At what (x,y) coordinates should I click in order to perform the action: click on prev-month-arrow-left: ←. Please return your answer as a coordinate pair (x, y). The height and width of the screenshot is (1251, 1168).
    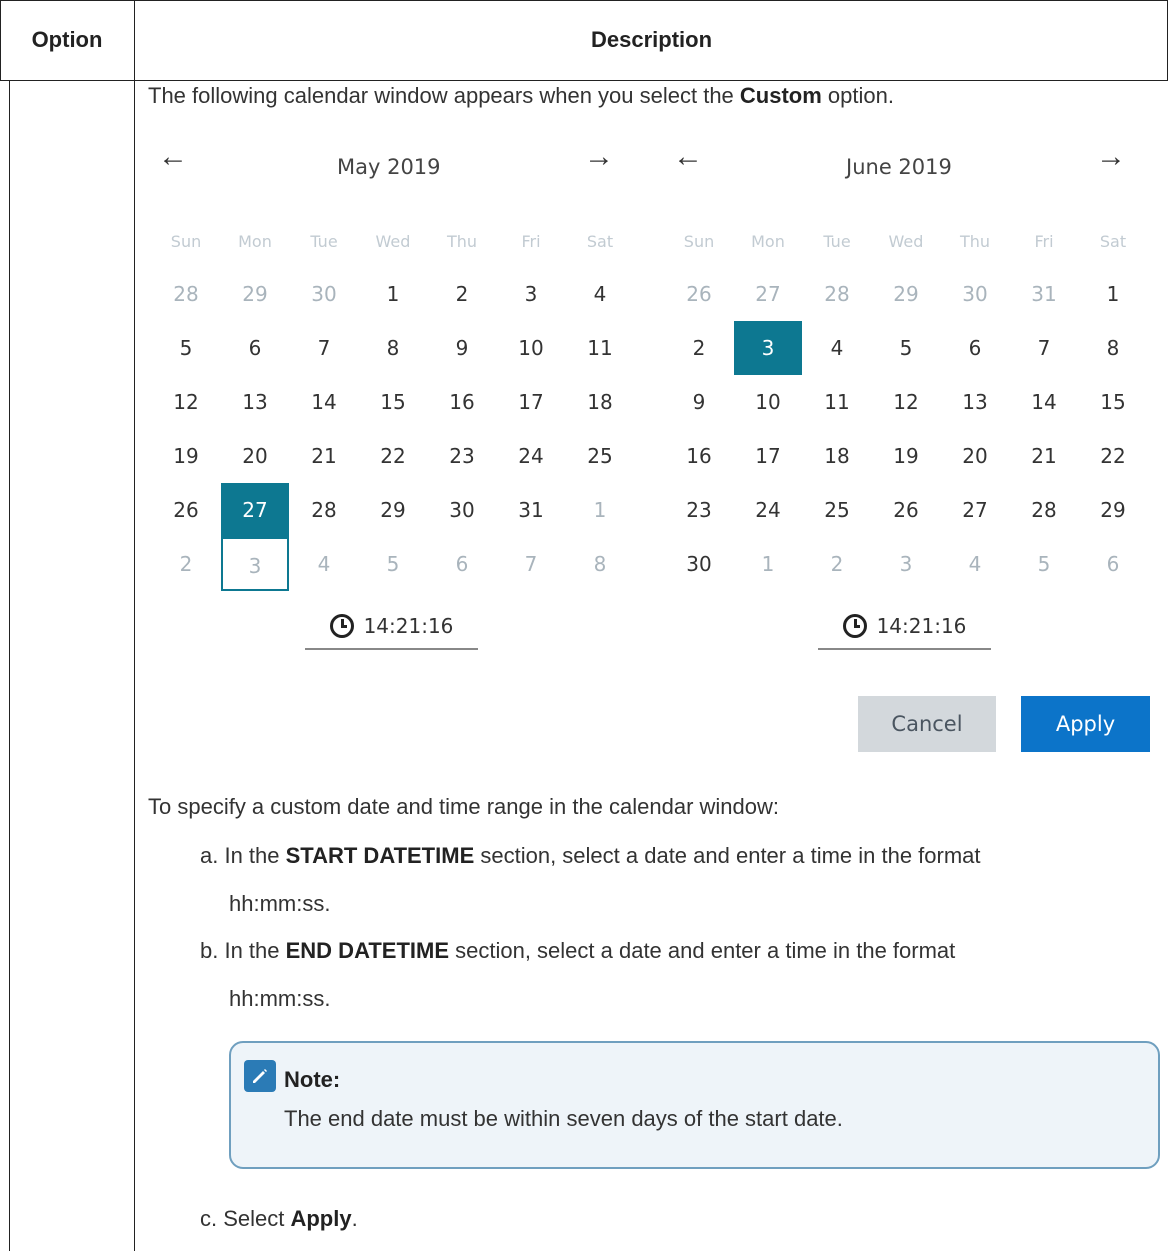
    Looking at the image, I should click on (173, 157).